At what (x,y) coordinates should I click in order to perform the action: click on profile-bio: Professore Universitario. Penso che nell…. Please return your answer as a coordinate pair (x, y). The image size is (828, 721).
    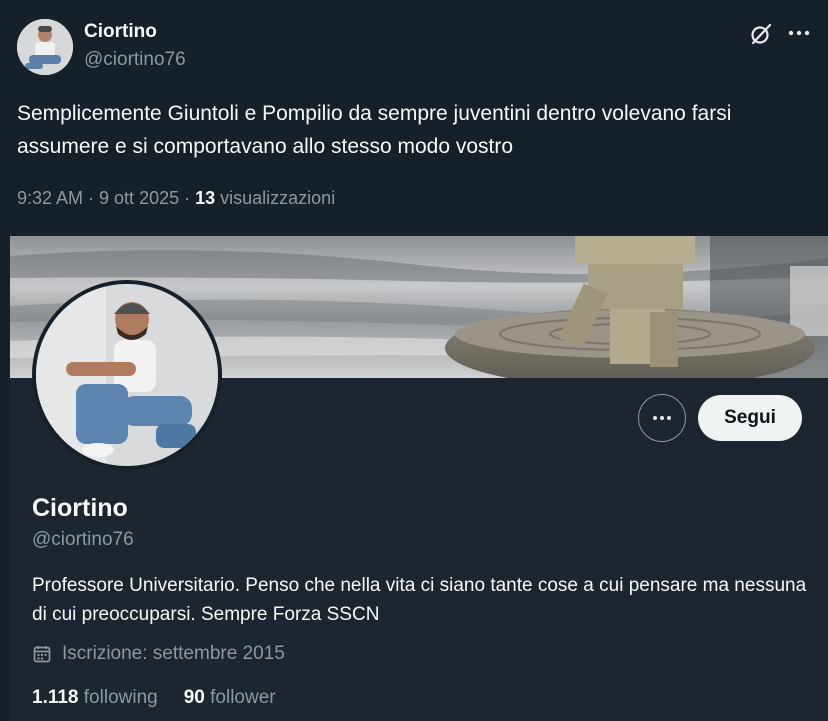
    Looking at the image, I should click on (419, 600).